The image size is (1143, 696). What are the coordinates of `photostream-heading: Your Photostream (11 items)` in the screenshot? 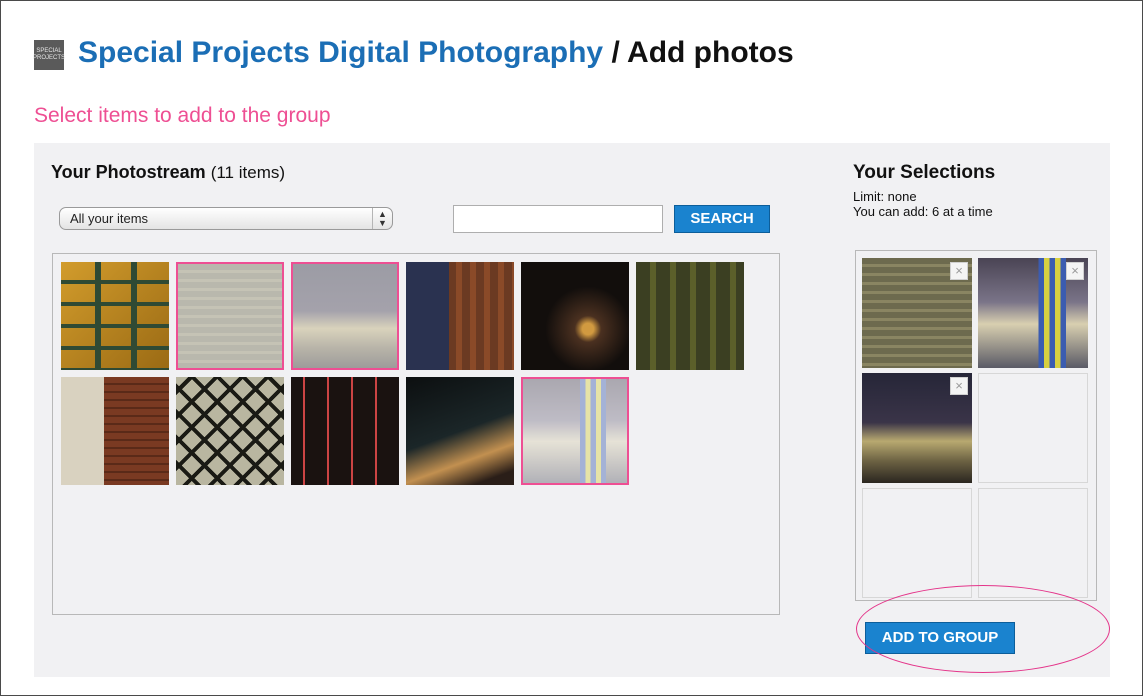 It's located at (168, 172).